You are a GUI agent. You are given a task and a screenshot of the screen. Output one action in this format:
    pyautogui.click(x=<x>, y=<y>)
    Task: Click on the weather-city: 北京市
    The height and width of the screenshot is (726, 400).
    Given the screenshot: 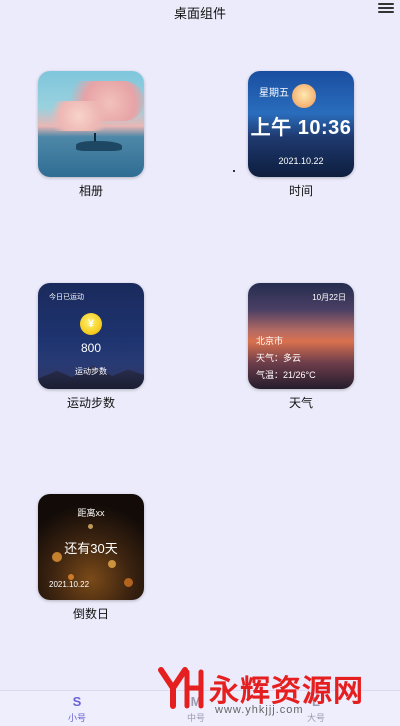 What is the action you would take?
    pyautogui.click(x=270, y=341)
    